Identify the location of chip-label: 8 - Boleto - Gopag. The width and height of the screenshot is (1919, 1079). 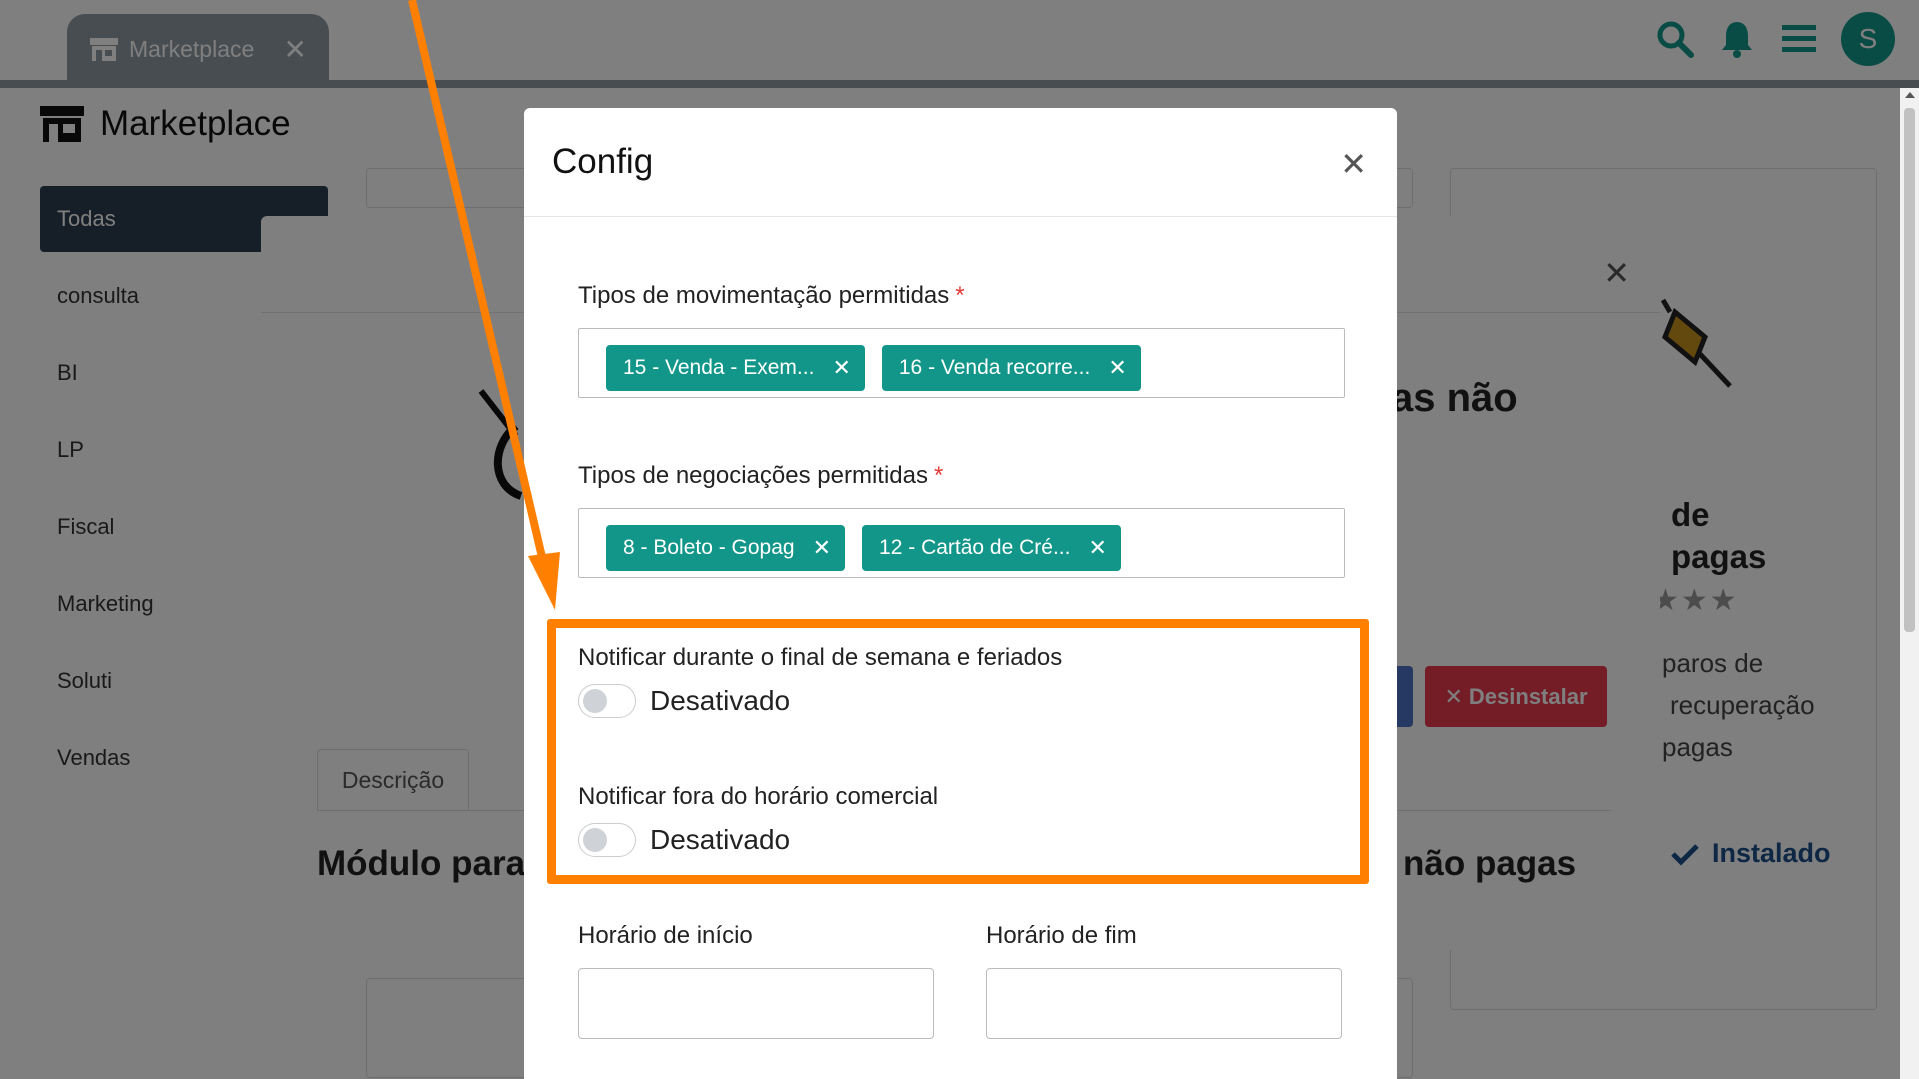
(709, 547).